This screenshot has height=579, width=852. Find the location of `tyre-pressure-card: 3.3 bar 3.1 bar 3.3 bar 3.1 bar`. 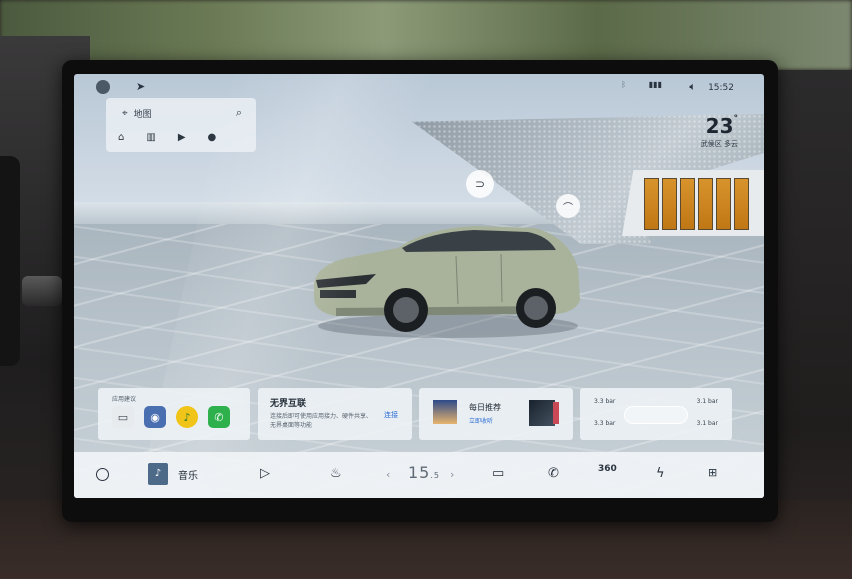

tyre-pressure-card: 3.3 bar 3.1 bar 3.3 bar 3.1 bar is located at coordinates (656, 414).